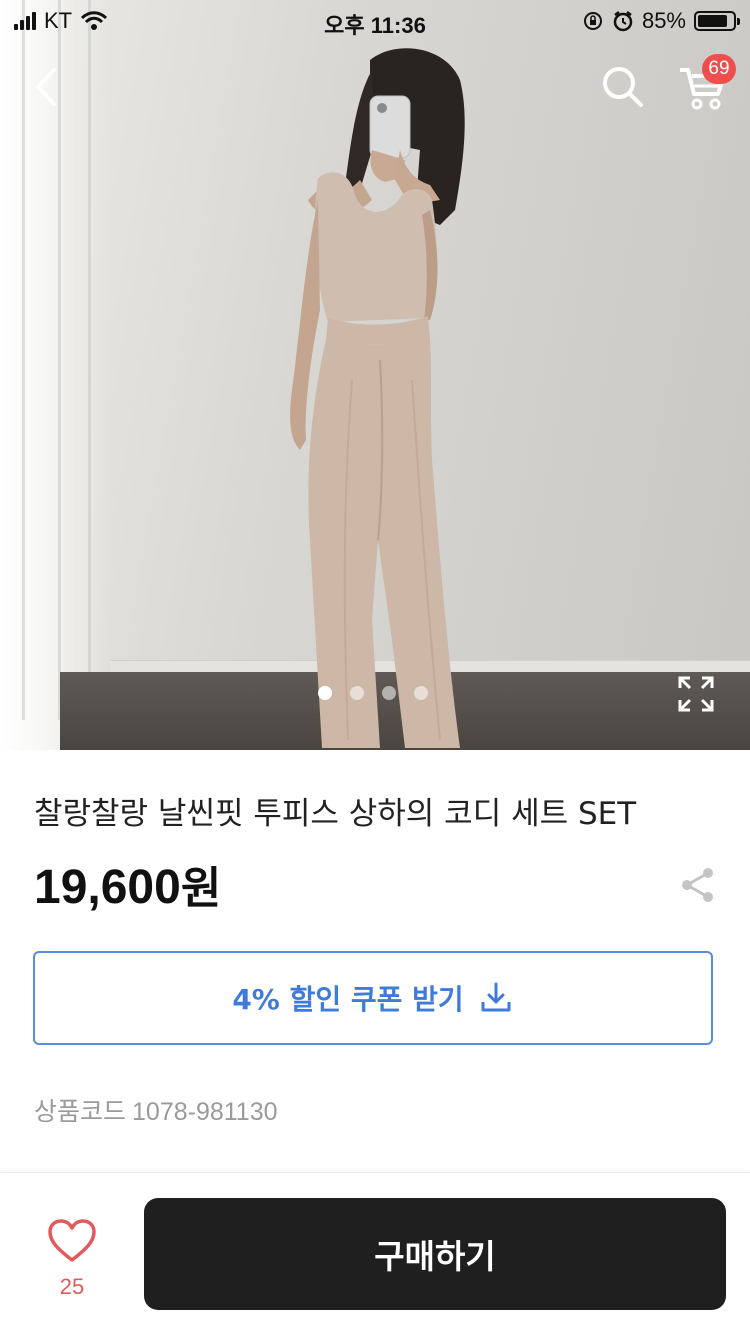  Describe the element at coordinates (696, 694) in the screenshot. I see `expand-icon` at that location.